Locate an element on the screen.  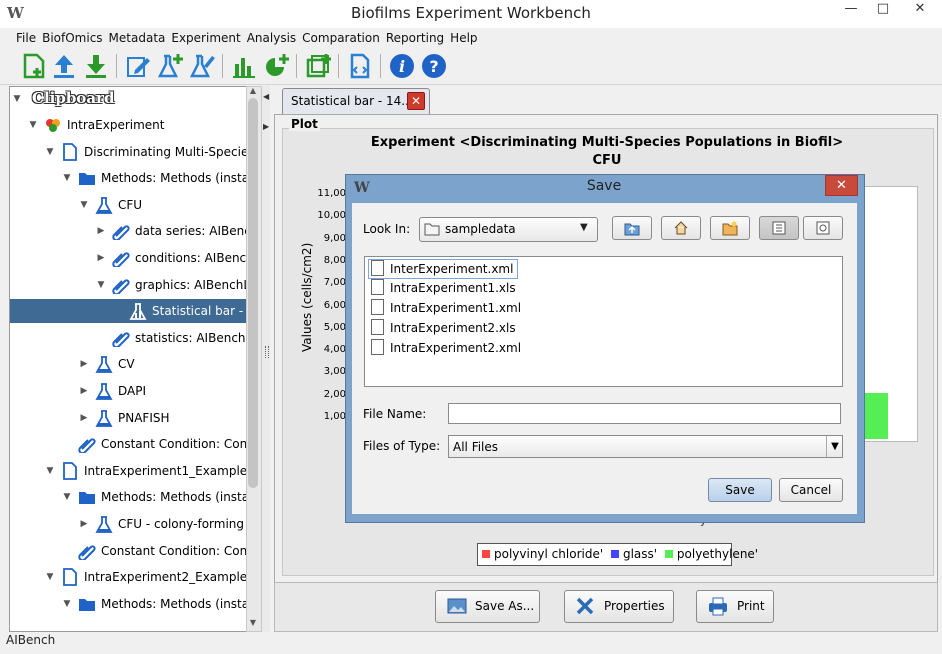
tree-node: ▶ data series: AIBenchL is located at coordinates (128, 231).